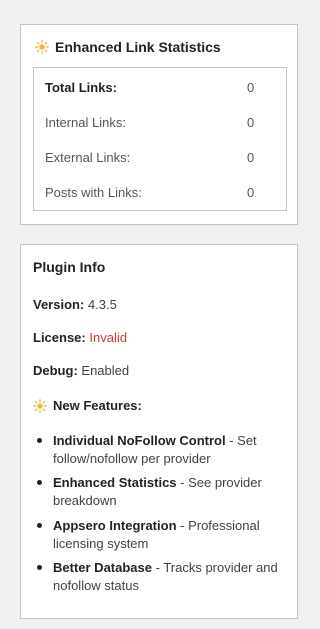 Image resolution: width=320 pixels, height=629 pixels. Describe the element at coordinates (251, 192) in the screenshot. I see `stat-value-posts: 0` at that location.